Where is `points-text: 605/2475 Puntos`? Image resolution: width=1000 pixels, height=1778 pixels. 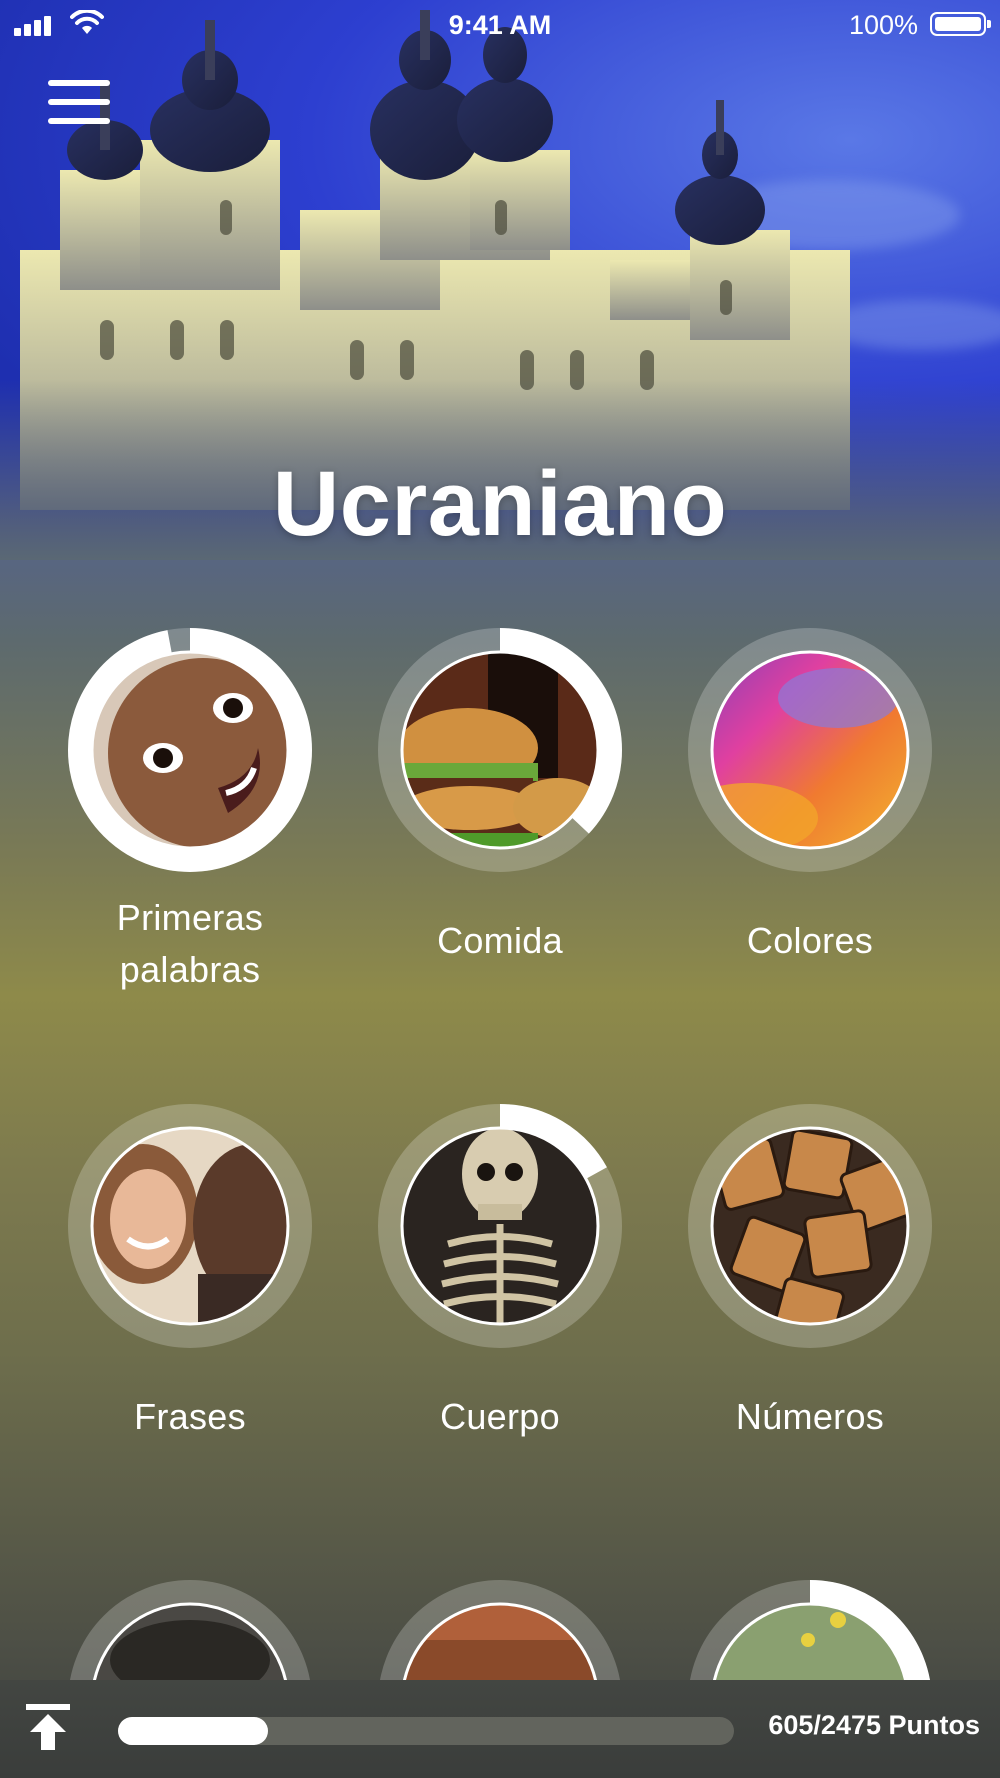
points-text: 605/2475 Puntos is located at coordinates (874, 1725).